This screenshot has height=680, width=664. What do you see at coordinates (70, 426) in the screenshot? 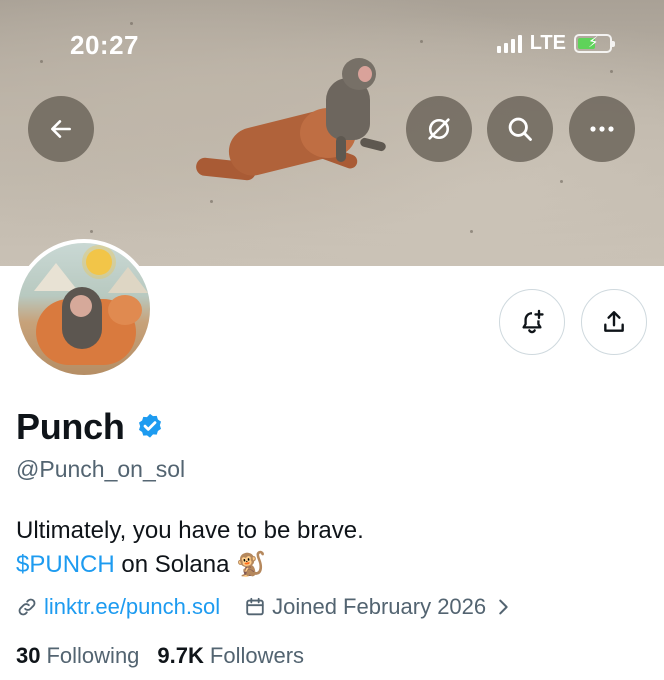
I see `display-name: Punch` at bounding box center [70, 426].